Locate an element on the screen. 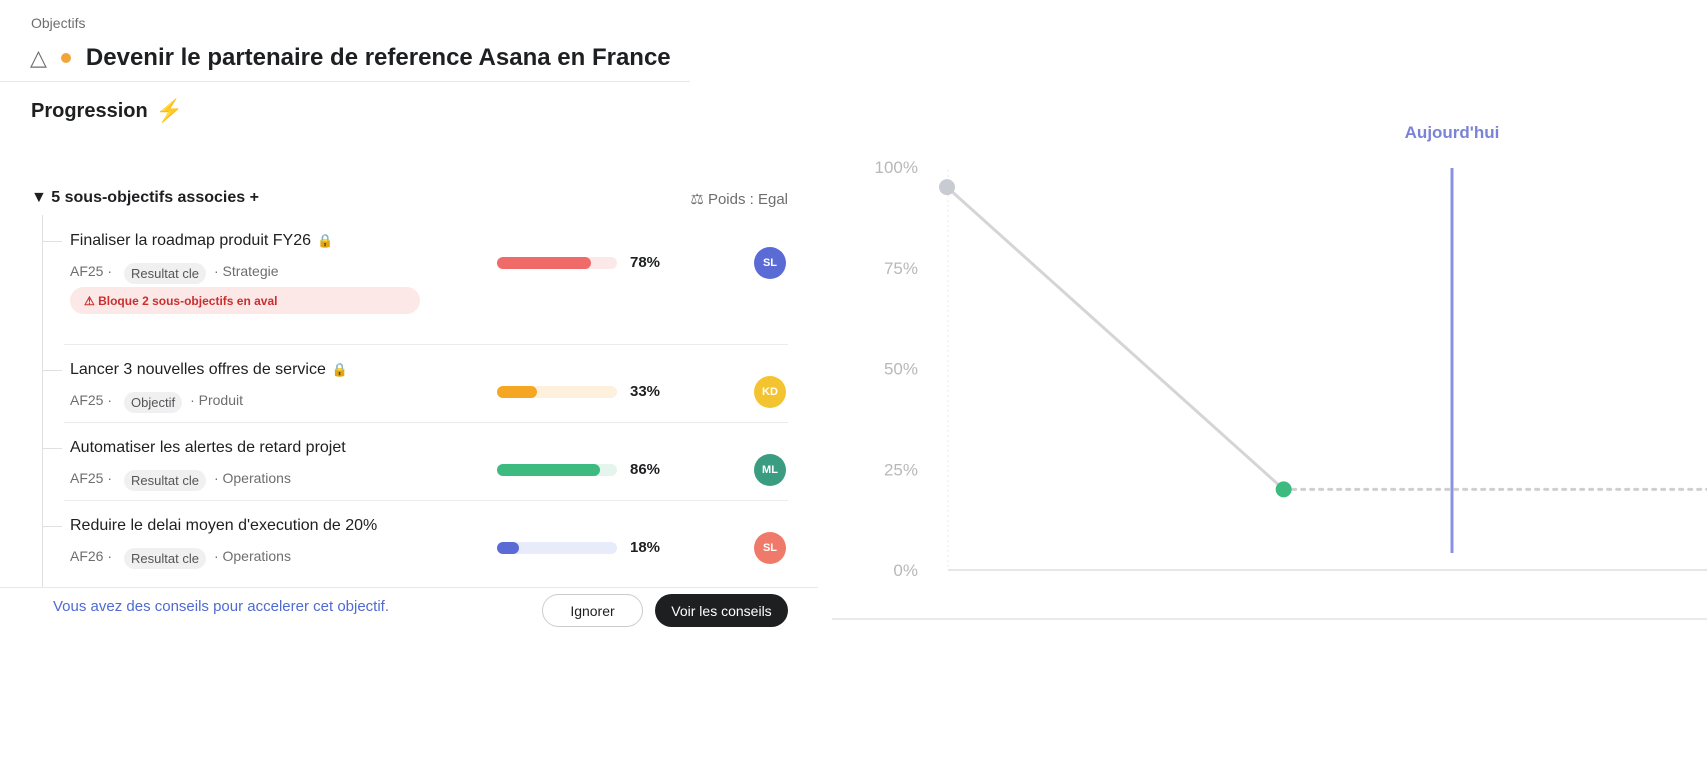 The width and height of the screenshot is (1707, 782). footer-divider is located at coordinates (409, 587).